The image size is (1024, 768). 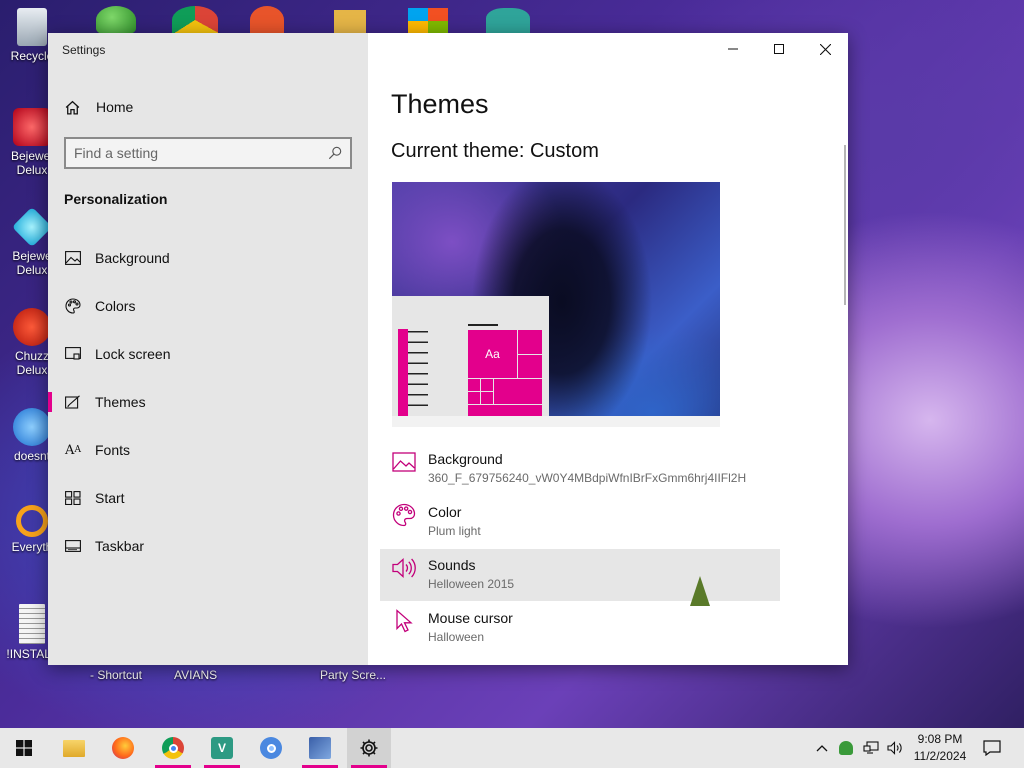 What do you see at coordinates (440, 104) in the screenshot?
I see `page-title: Themes` at bounding box center [440, 104].